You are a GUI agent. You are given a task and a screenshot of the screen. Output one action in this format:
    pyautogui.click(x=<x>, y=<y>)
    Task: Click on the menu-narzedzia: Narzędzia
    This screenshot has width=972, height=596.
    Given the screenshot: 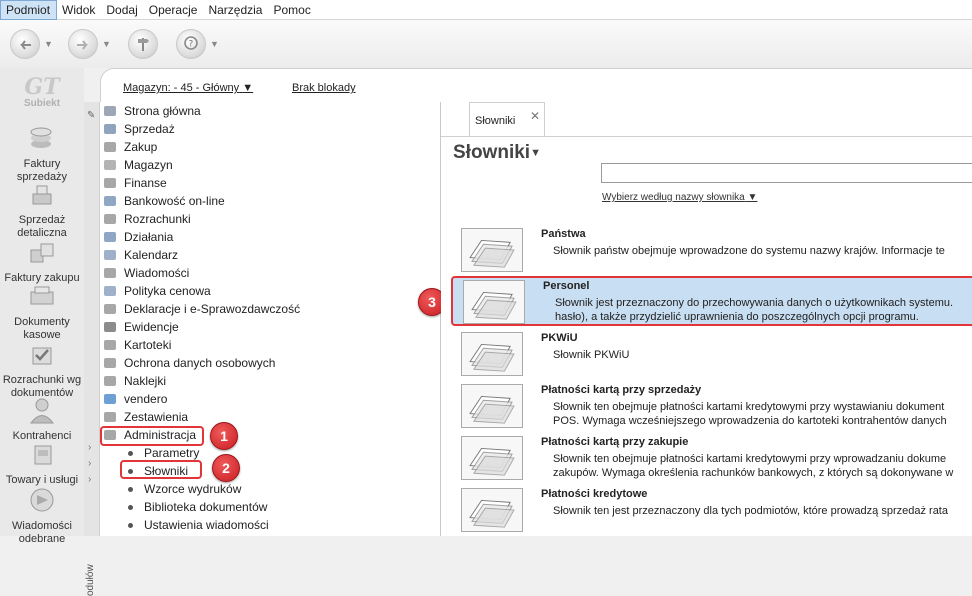 What is the action you would take?
    pyautogui.click(x=235, y=10)
    